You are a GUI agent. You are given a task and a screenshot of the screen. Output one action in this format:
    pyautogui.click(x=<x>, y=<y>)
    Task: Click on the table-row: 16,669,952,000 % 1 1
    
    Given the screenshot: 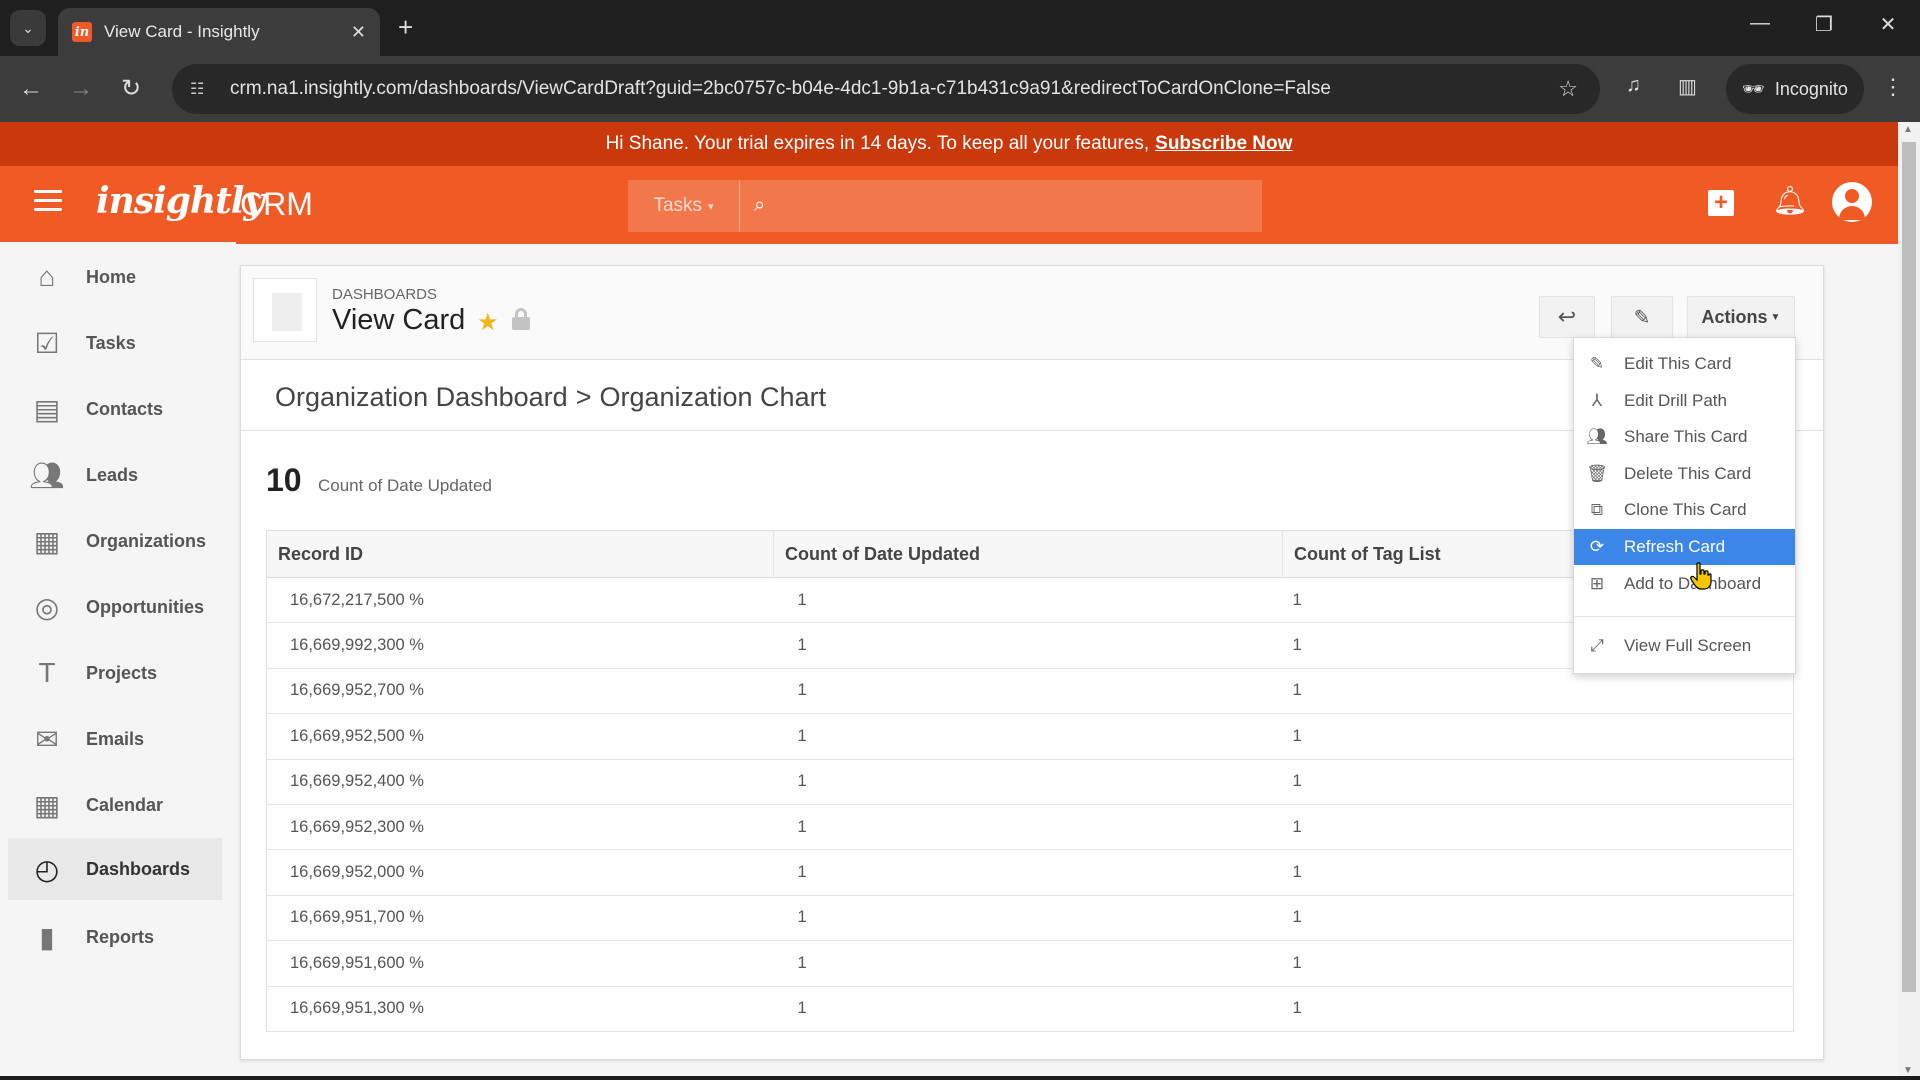 What is the action you would take?
    pyautogui.click(x=1030, y=872)
    